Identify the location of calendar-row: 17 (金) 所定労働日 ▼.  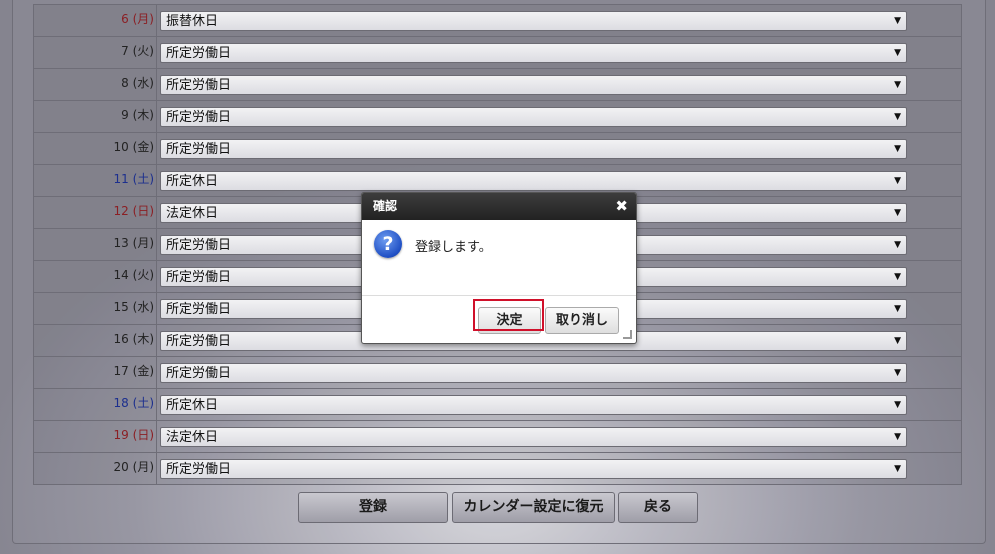
(497, 373).